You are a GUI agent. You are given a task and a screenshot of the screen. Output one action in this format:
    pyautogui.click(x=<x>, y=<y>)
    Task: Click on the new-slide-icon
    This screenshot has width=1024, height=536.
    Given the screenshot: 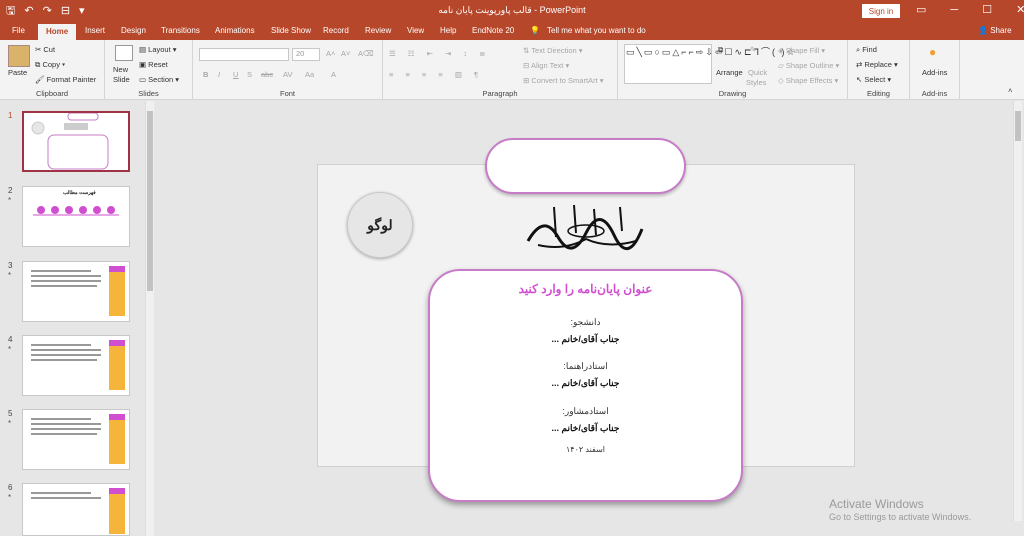 What is the action you would take?
    pyautogui.click(x=124, y=53)
    